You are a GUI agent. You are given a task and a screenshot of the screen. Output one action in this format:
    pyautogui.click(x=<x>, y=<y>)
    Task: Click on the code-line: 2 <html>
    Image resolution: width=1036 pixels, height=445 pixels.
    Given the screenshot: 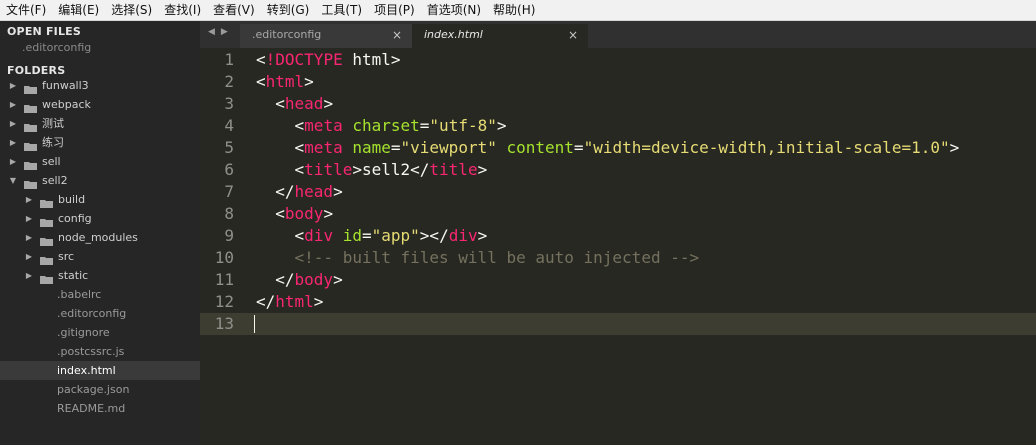 What is the action you would take?
    pyautogui.click(x=618, y=82)
    